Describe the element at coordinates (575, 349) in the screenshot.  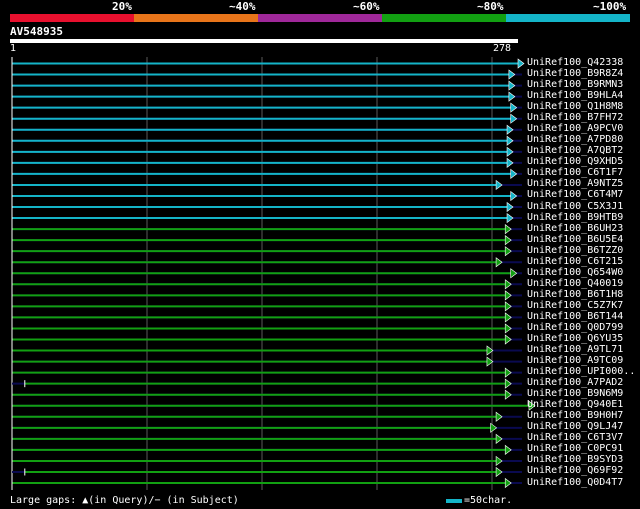
I see `hit-label: UniRef100_A9TL71` at that location.